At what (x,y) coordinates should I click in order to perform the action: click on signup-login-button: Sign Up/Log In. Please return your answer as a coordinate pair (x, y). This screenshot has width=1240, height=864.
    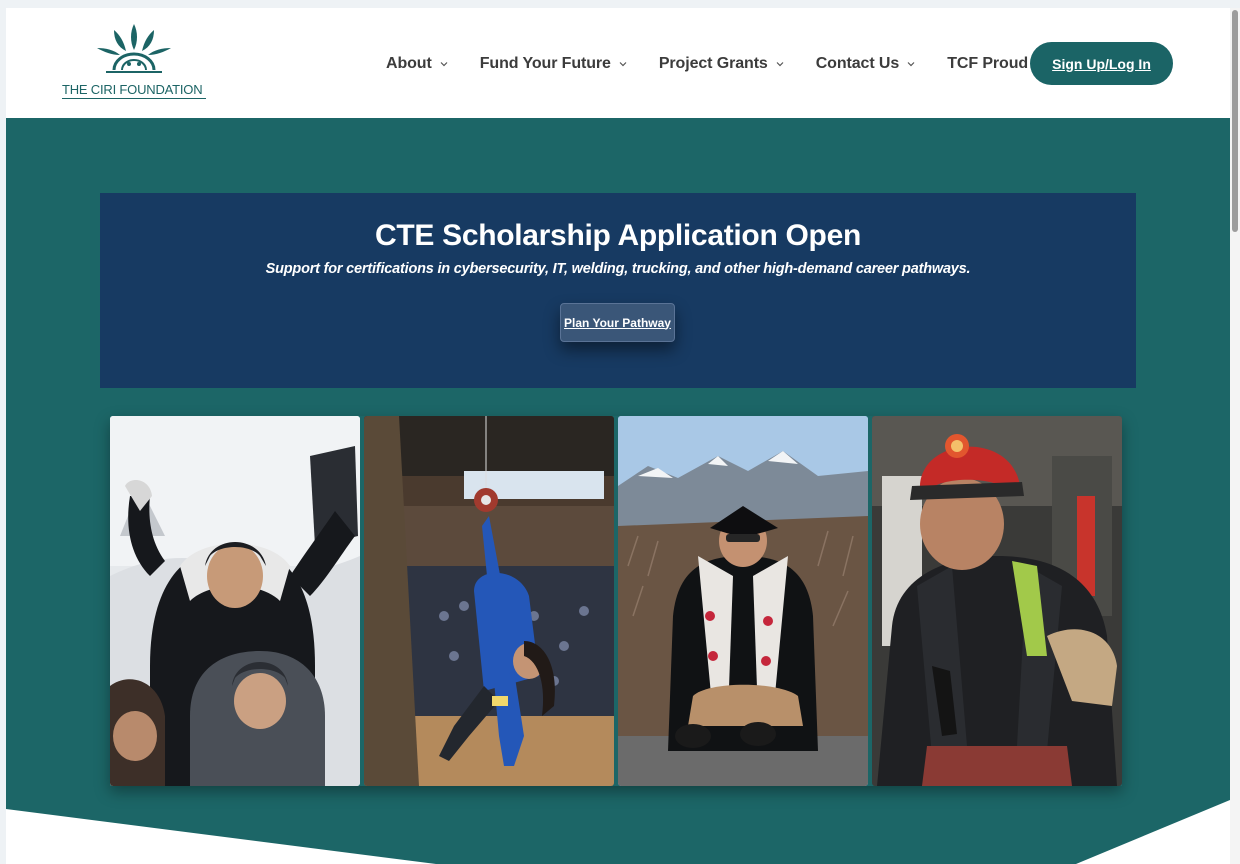
    Looking at the image, I should click on (1101, 63).